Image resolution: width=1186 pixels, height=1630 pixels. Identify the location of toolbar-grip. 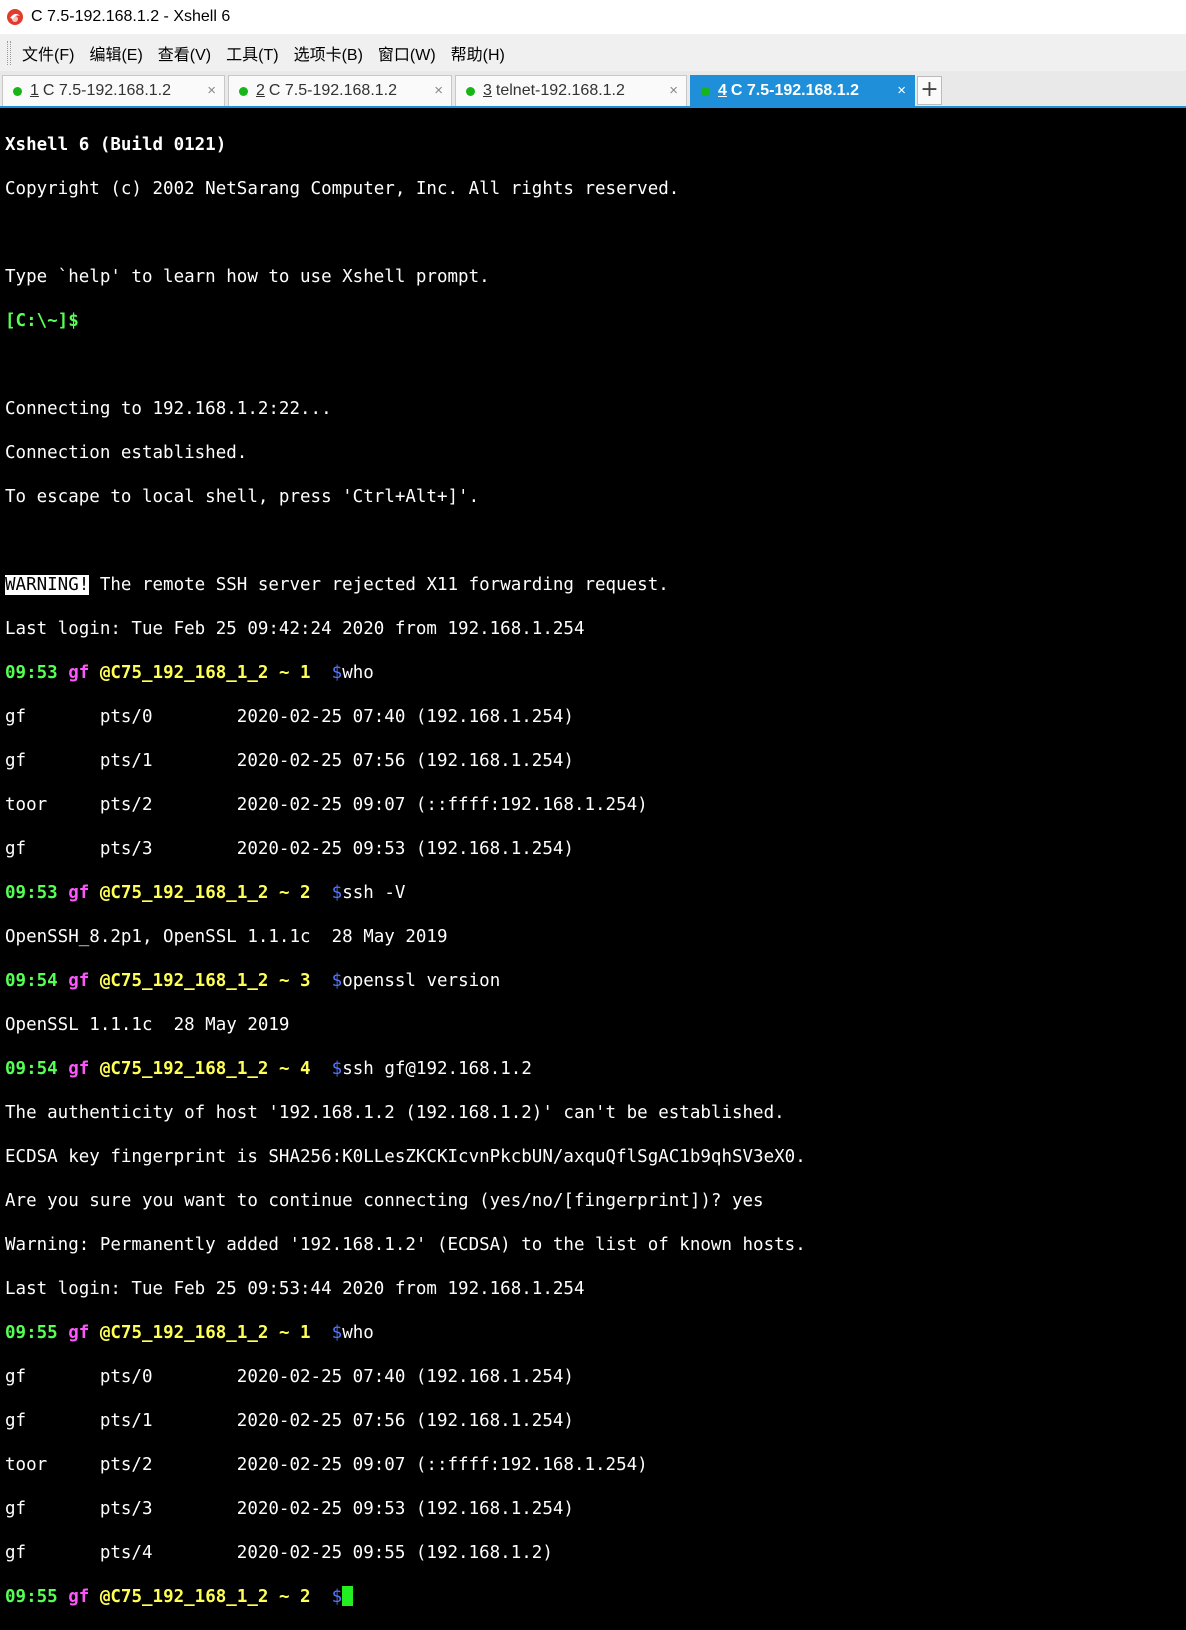
(9, 52).